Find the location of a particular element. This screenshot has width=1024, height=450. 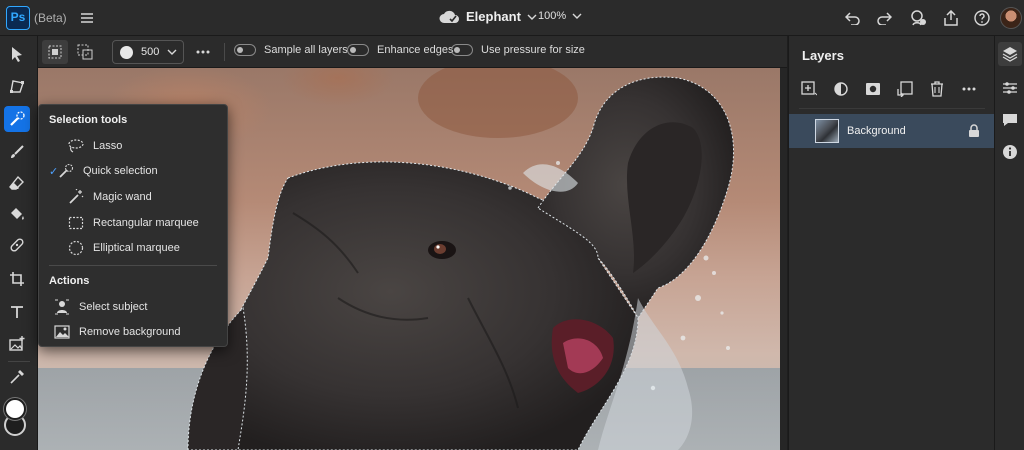

eyedropper-tool-icon is located at coordinates (17, 377).